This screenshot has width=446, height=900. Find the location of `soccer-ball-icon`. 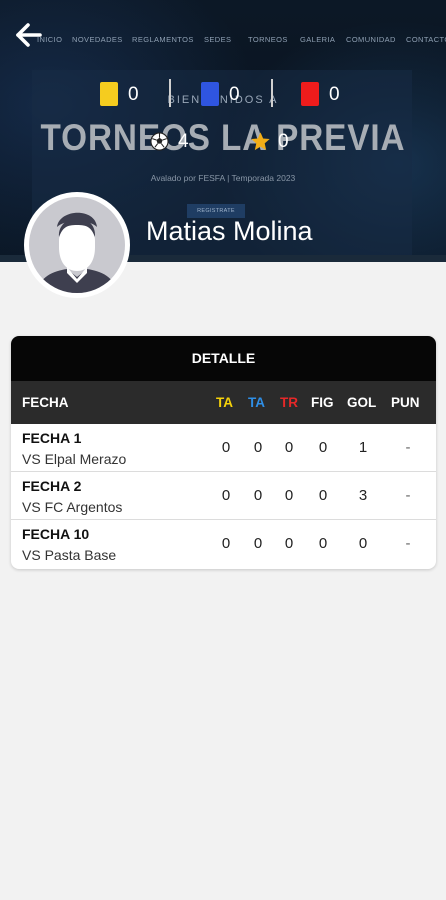

soccer-ball-icon is located at coordinates (159, 141).